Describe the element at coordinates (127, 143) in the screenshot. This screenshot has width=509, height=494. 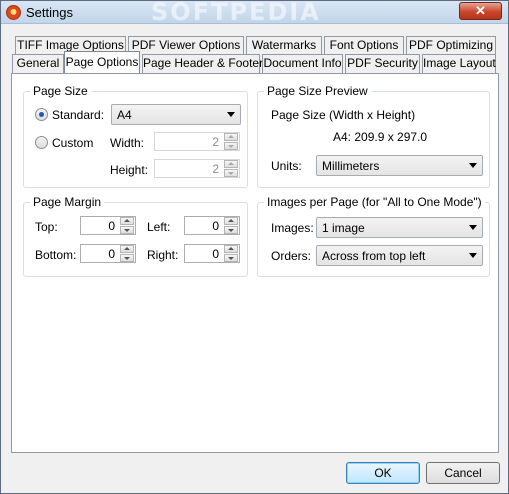
I see `width-label: Width:` at that location.